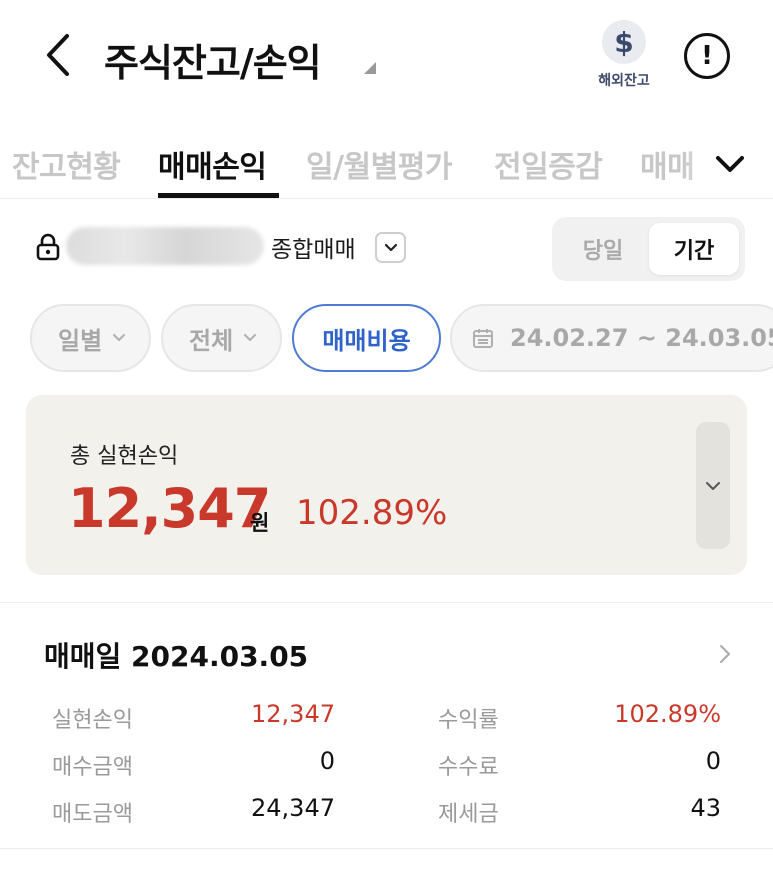 The image size is (773, 876). Describe the element at coordinates (468, 767) in the screenshot. I see `commission-label: 수수료` at that location.